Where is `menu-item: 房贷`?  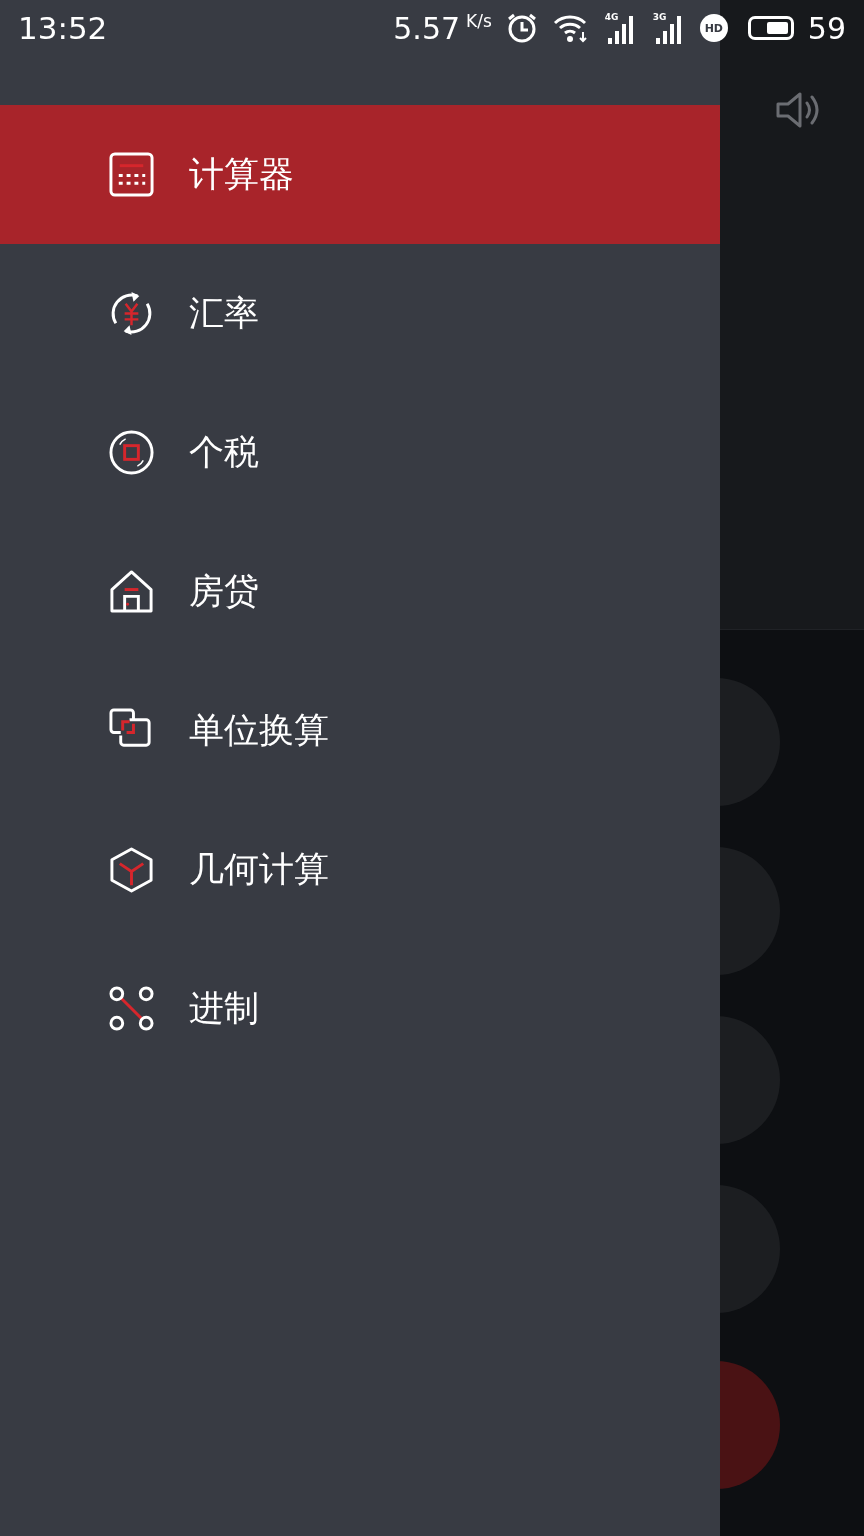
menu-item: 房贷 is located at coordinates (360, 591).